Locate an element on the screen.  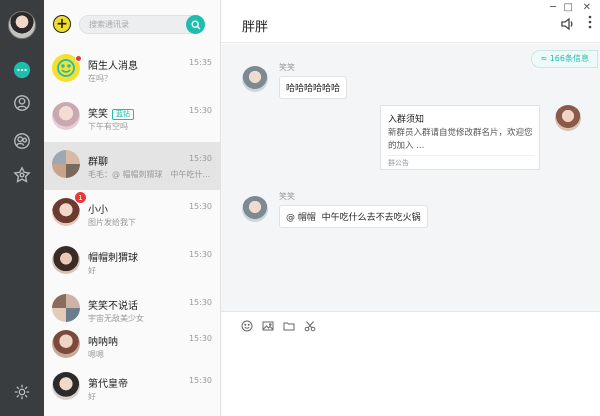
list-toolbar: + is located at coordinates (132, 23).